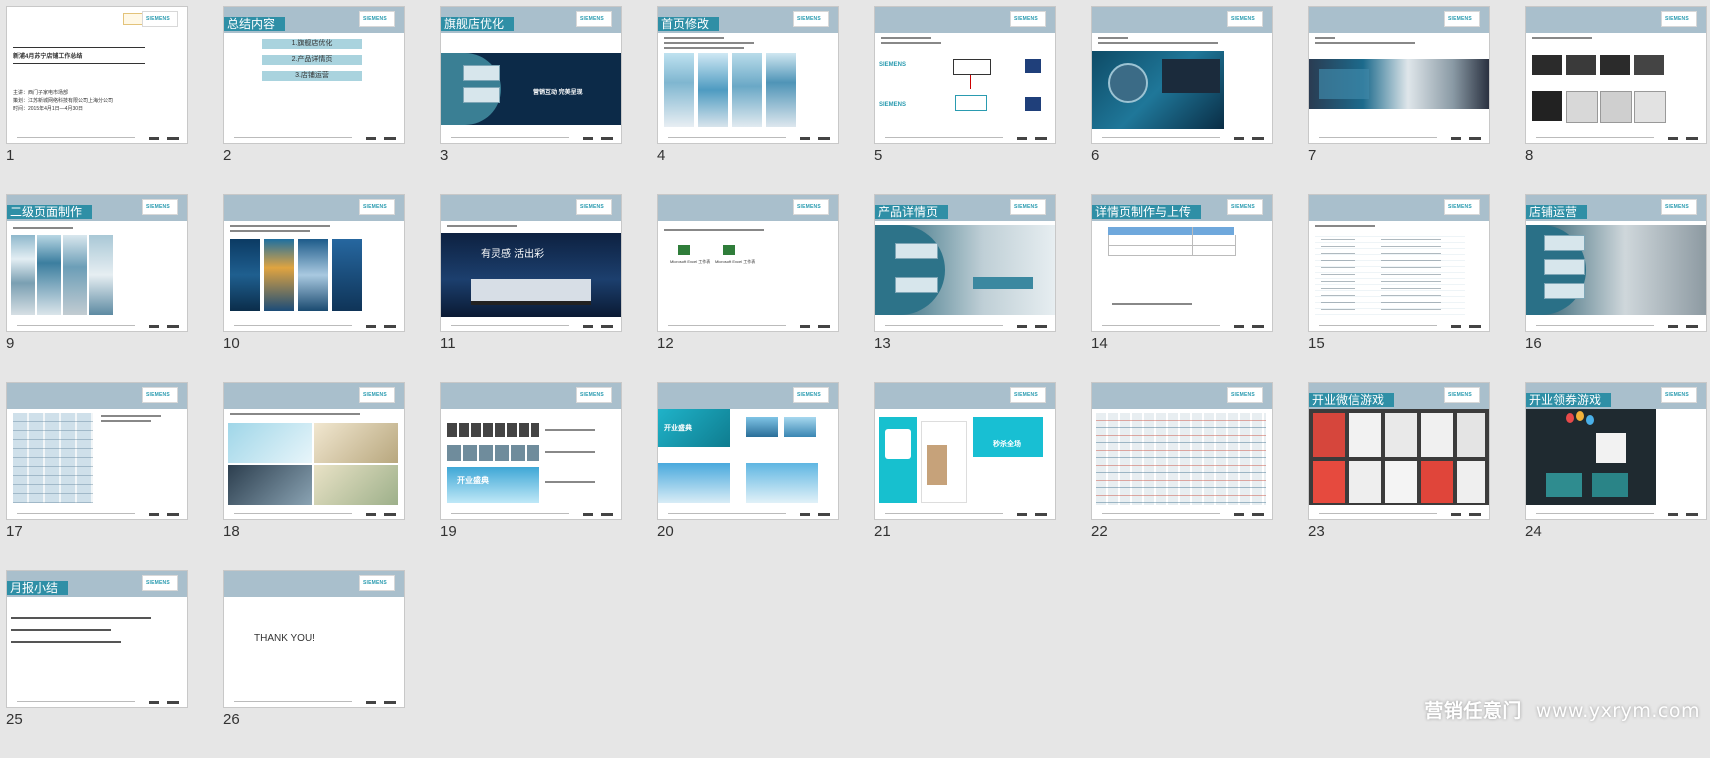 The image size is (1710, 758). What do you see at coordinates (312, 44) in the screenshot?
I see `agenda-item: 1.旗舰店优化` at bounding box center [312, 44].